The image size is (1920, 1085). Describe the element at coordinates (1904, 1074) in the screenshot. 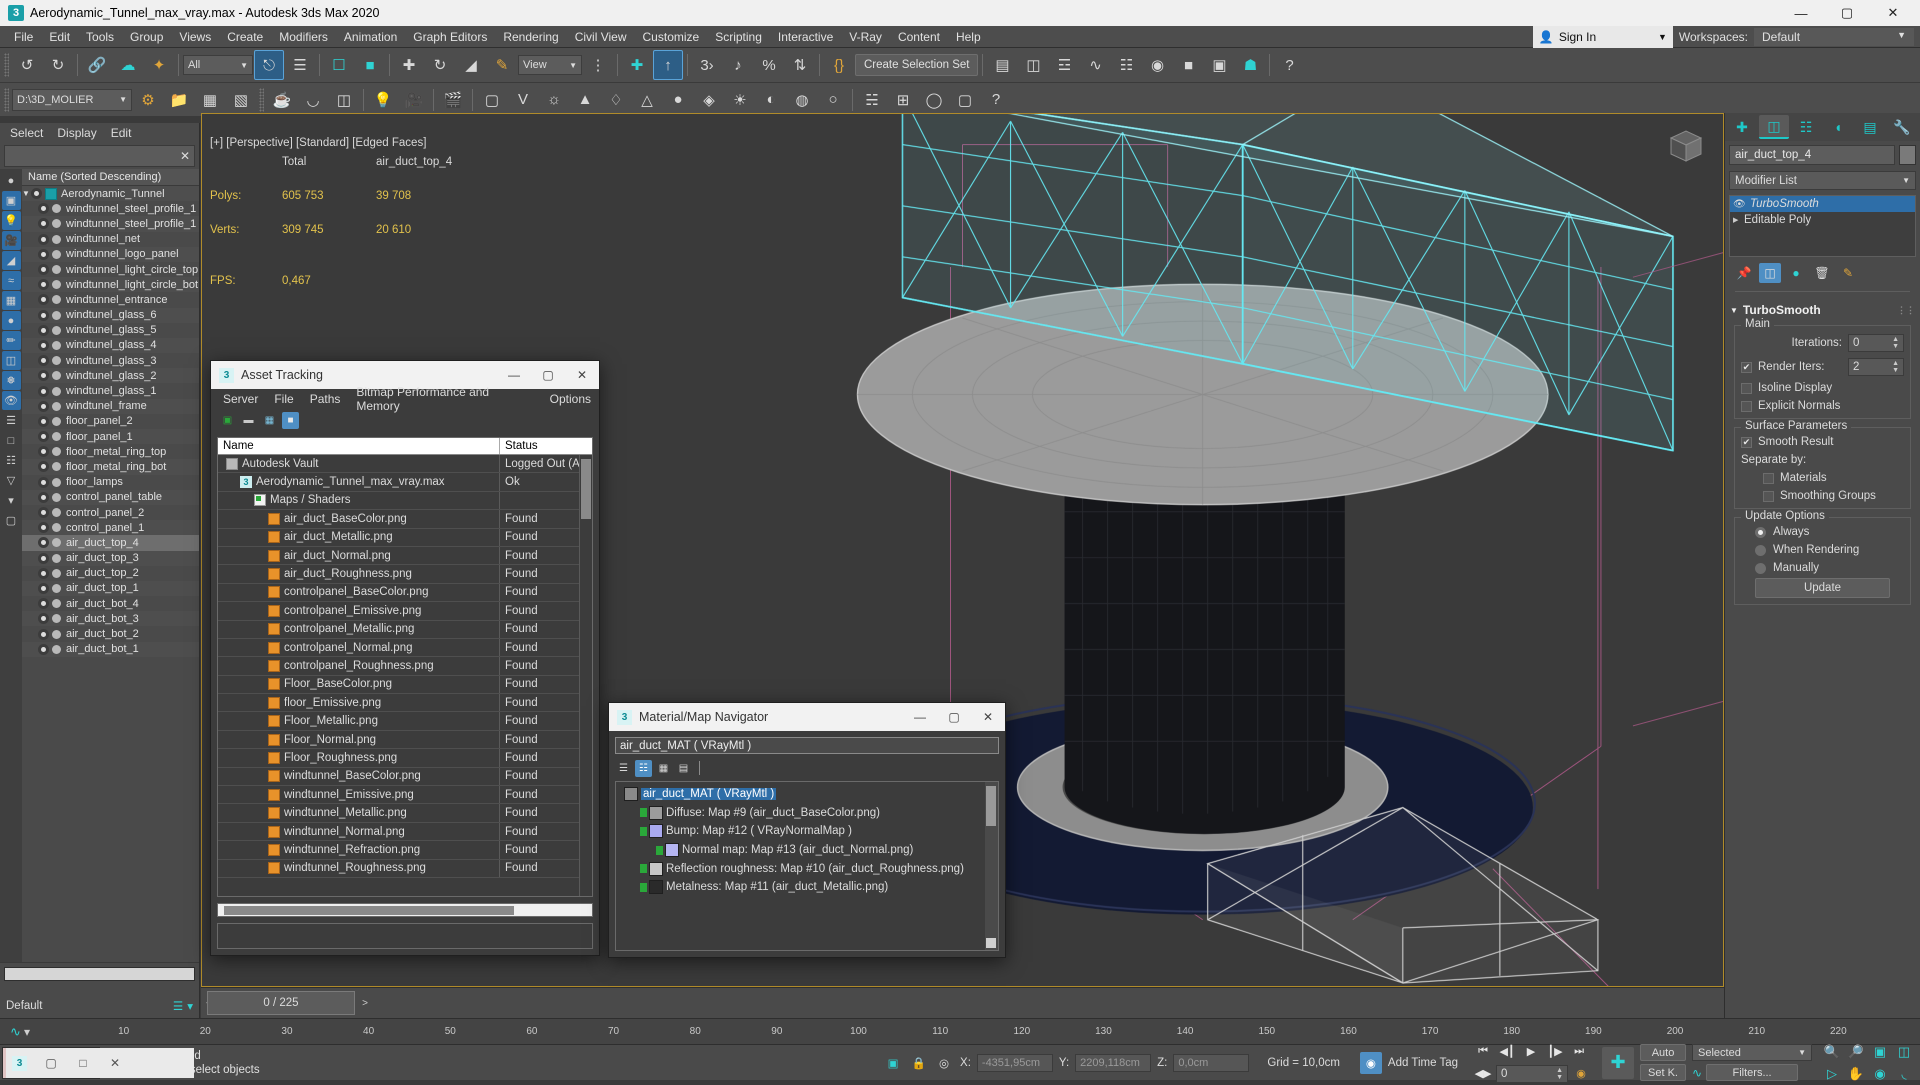

I see `maximize-viewport-toggle-icon: ◟` at that location.